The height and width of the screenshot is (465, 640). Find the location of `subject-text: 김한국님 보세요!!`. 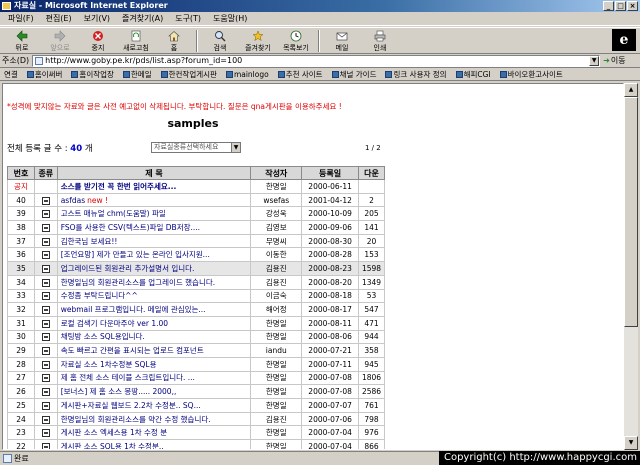

subject-text: 김한국님 보세요!! is located at coordinates (89, 241).